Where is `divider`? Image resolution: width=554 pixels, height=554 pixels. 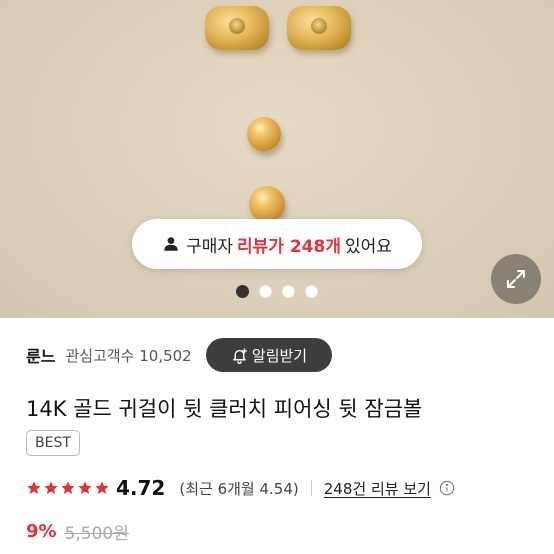
divider is located at coordinates (311, 488).